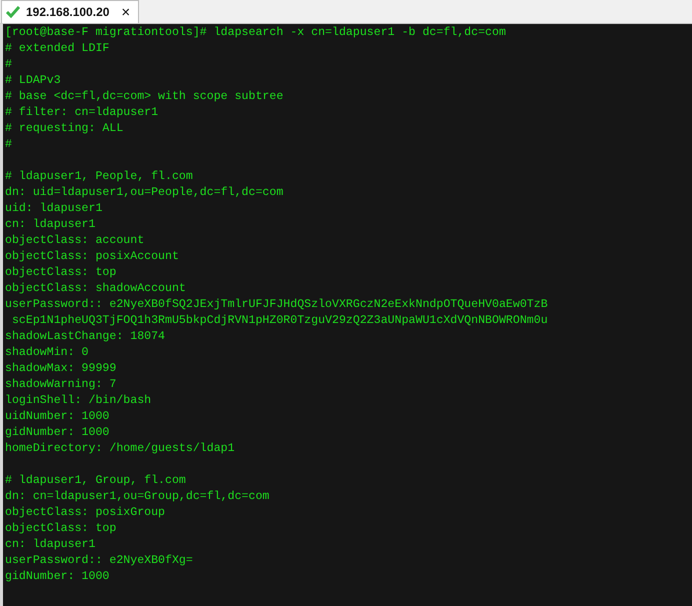  Describe the element at coordinates (137, 497) in the screenshot. I see `terminal-line: dn: cn=ldapuser1,ou=Group,dc=fl,dc=com` at that location.